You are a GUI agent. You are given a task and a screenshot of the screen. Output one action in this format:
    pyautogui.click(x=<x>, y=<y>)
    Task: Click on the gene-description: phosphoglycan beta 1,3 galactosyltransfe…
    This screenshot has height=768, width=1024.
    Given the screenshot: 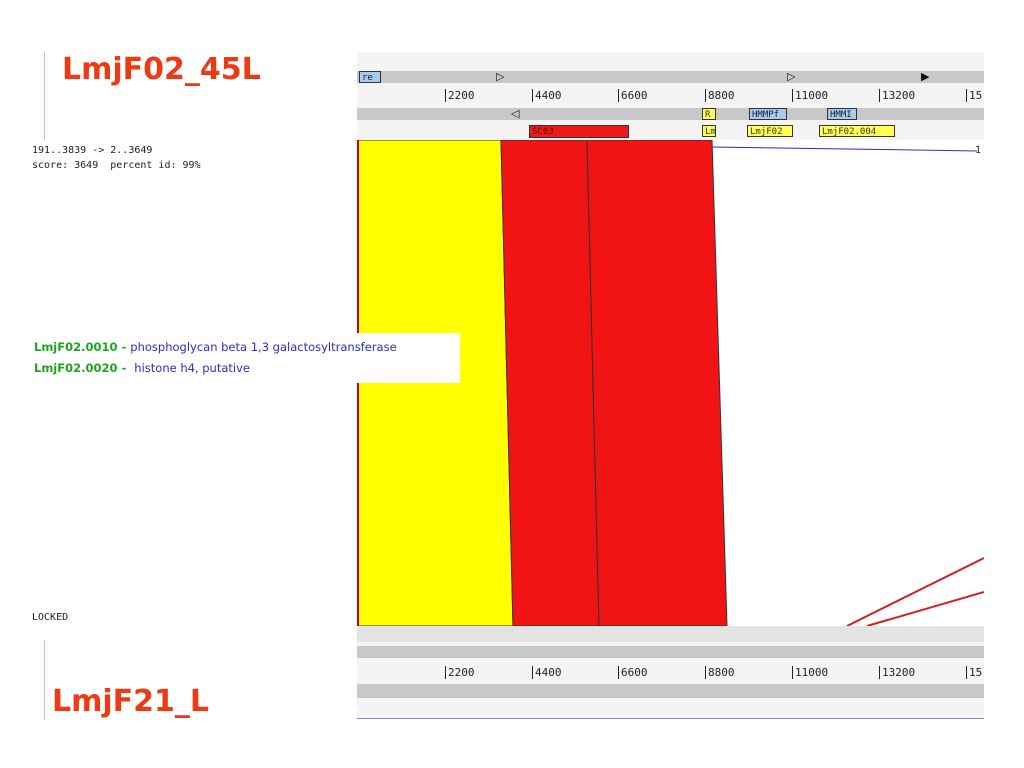 What is the action you would take?
    pyautogui.click(x=263, y=347)
    